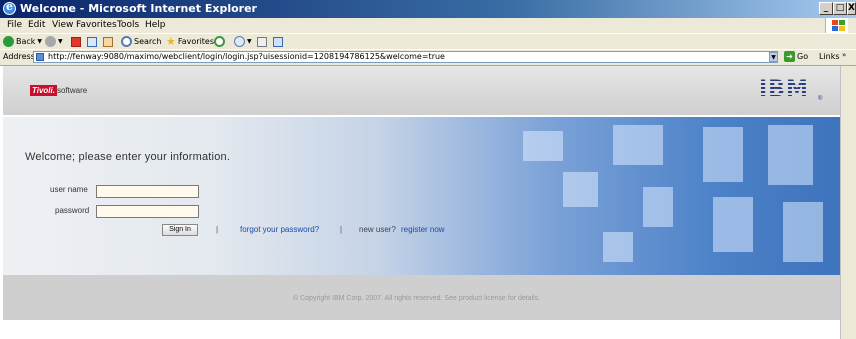 This screenshot has height=339, width=856. I want to click on forgot-password-link: forgot your password?, so click(279, 229).